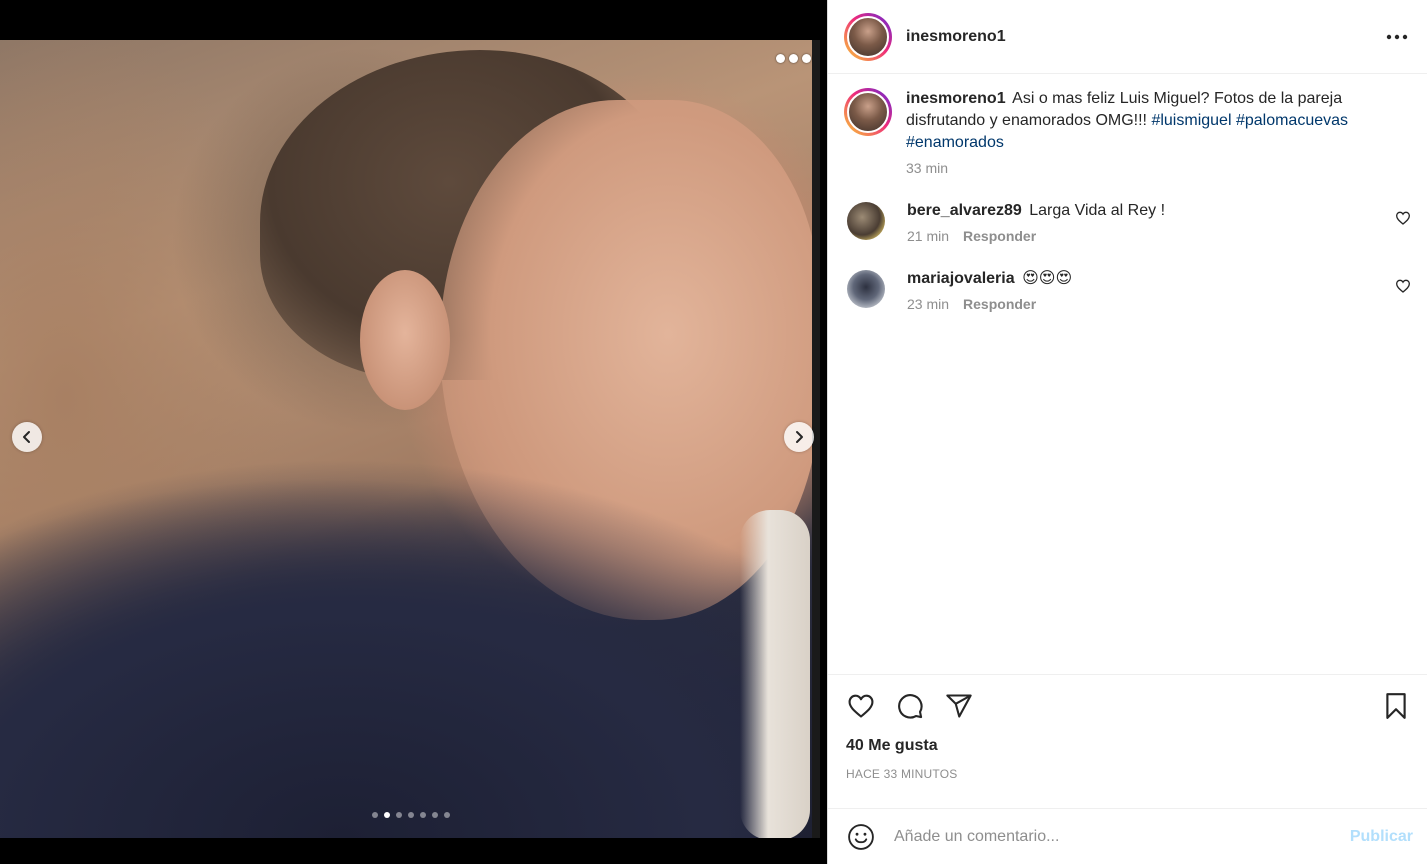 The image size is (1427, 864). I want to click on caption-username: inesmoreno1, so click(956, 98).